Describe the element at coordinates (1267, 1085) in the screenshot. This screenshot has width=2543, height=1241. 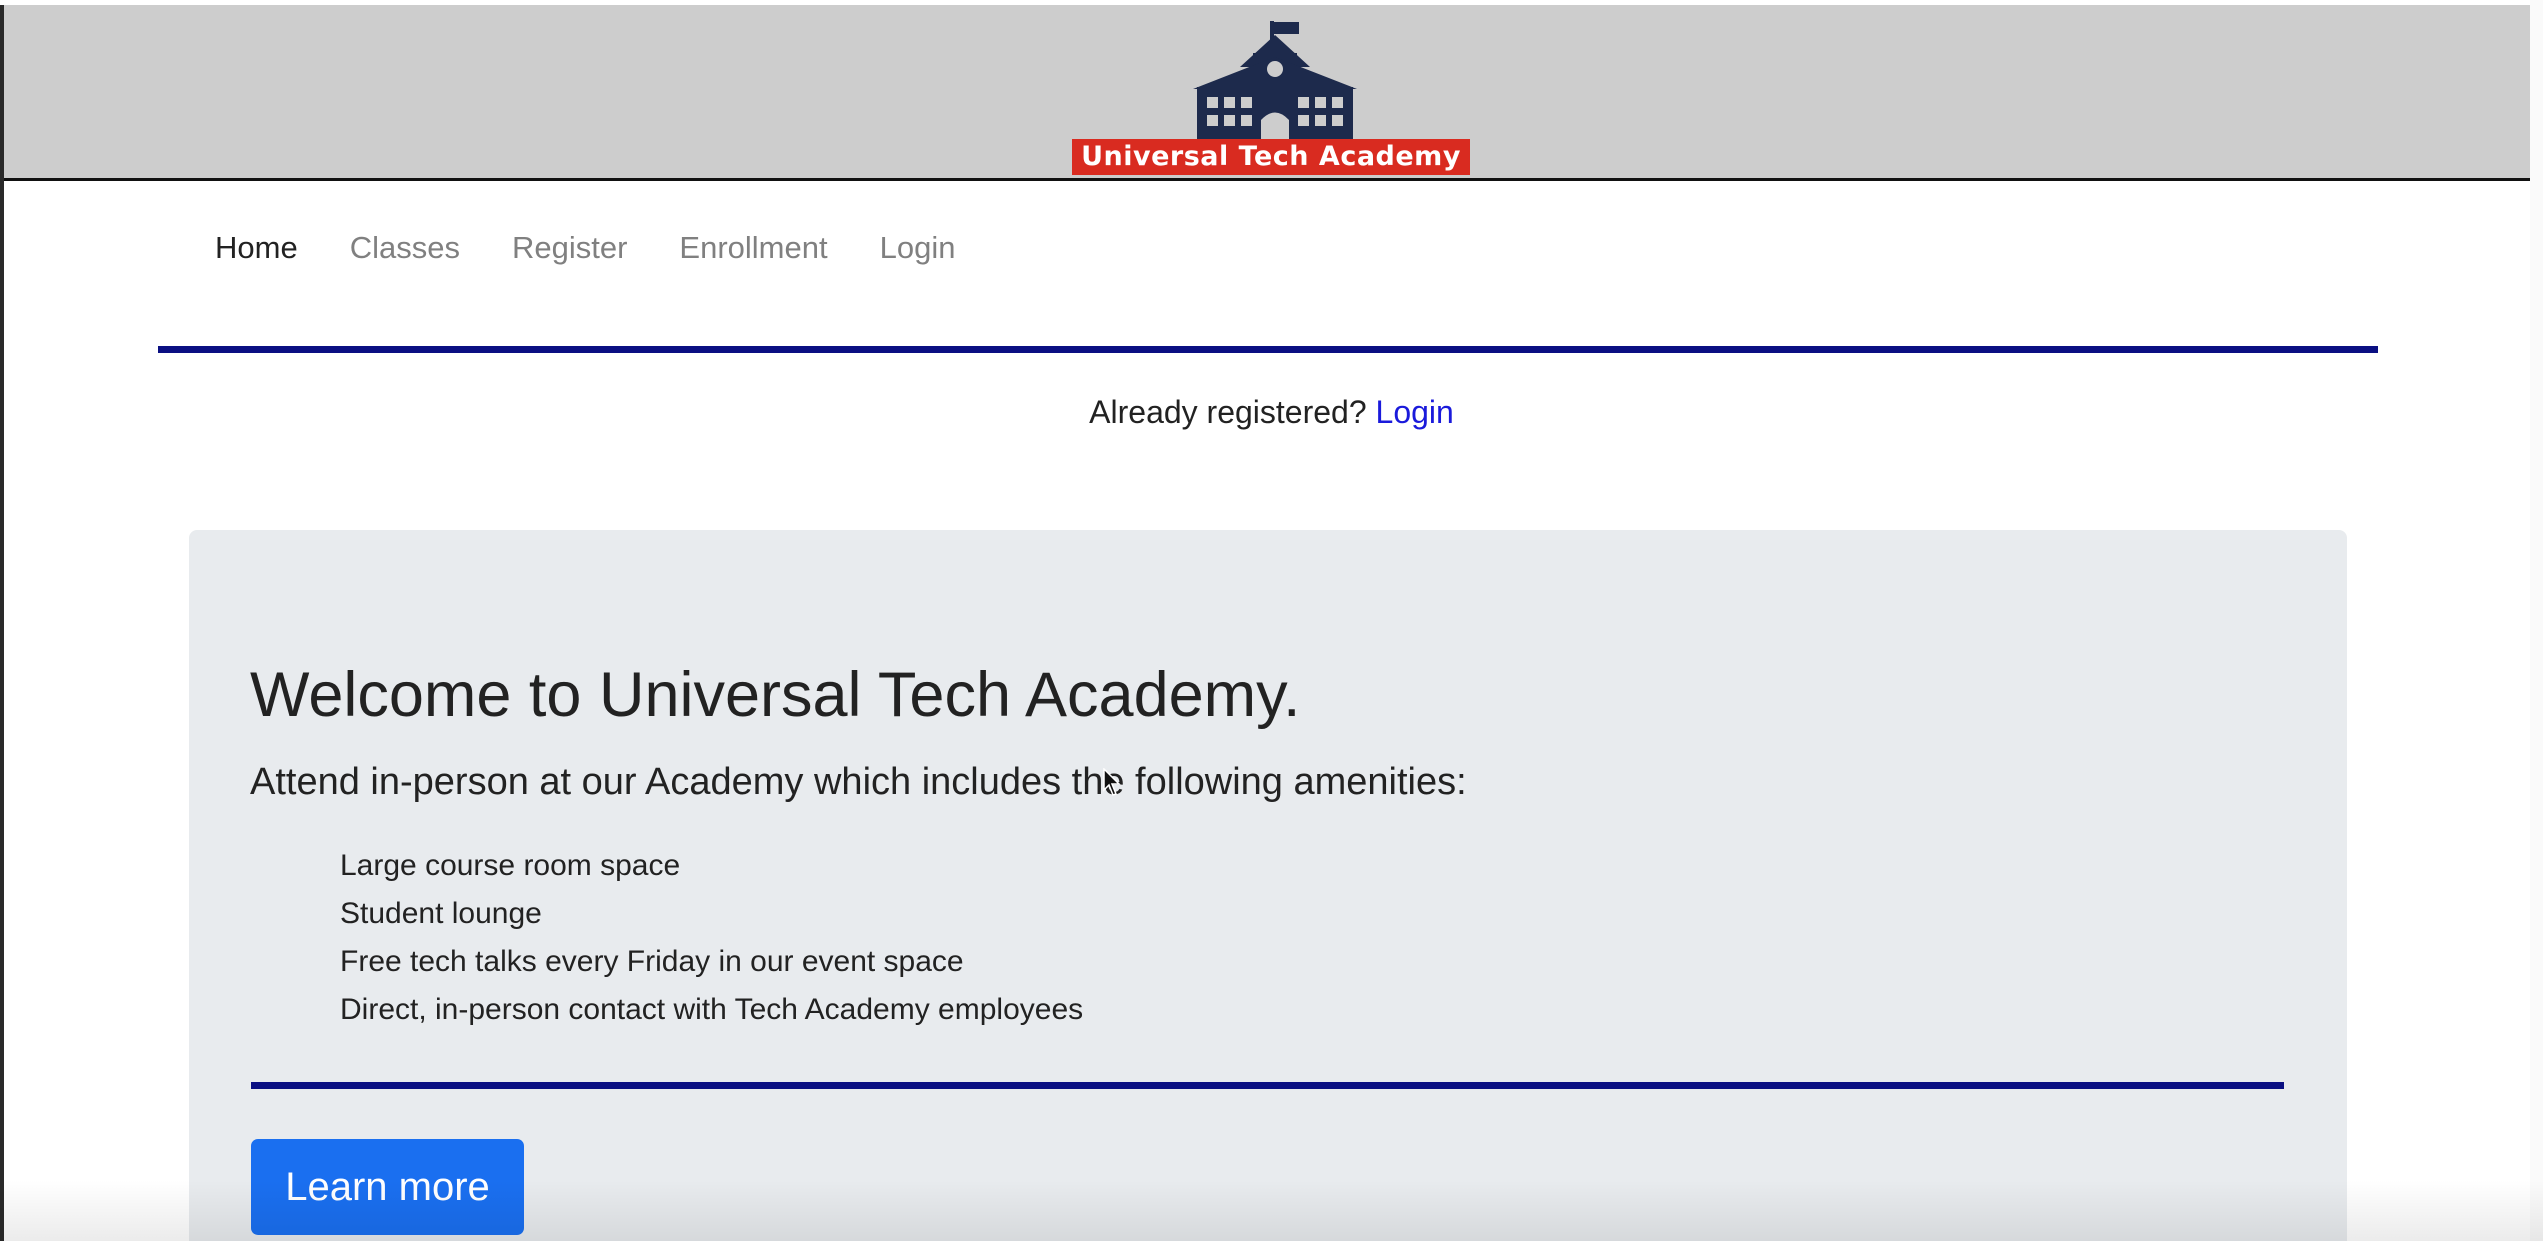
I see `panel-divider` at that location.